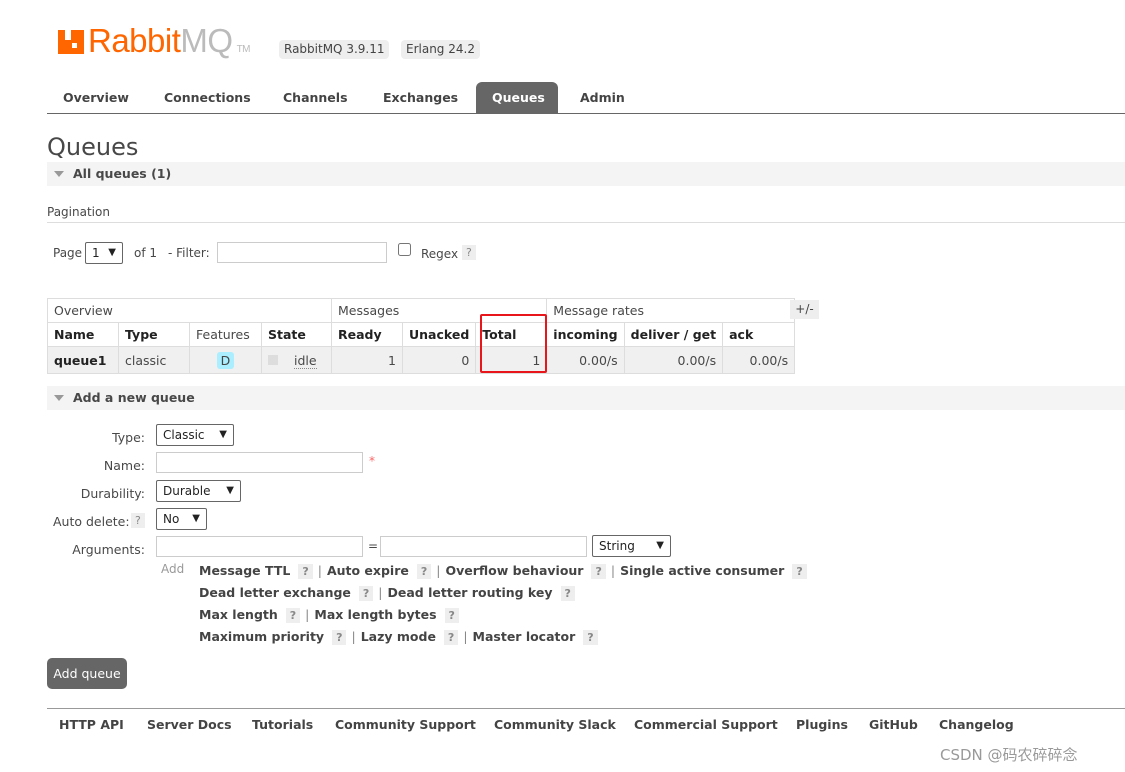 The width and height of the screenshot is (1125, 772). I want to click on footer-link-changelog: Changelog, so click(976, 724).